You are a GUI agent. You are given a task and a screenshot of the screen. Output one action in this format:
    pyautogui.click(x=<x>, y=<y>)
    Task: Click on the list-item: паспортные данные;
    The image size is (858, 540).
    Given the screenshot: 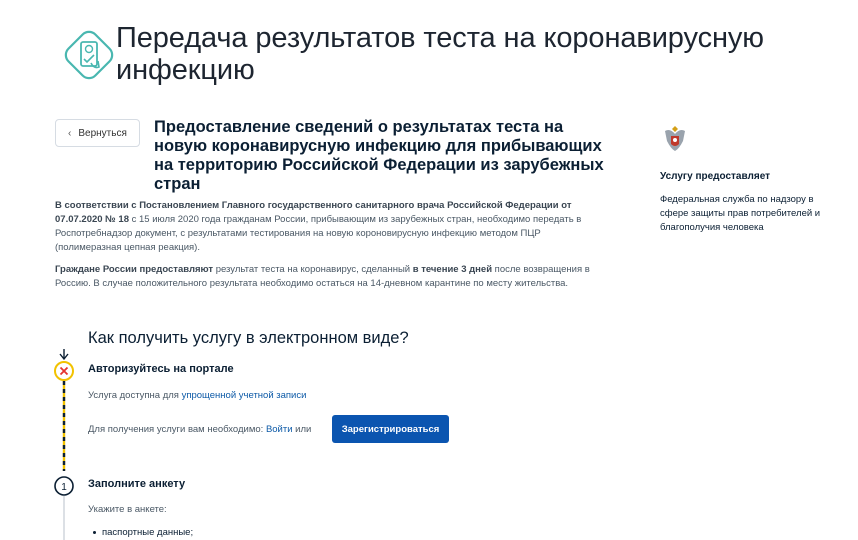 What is the action you would take?
    pyautogui.click(x=143, y=532)
    